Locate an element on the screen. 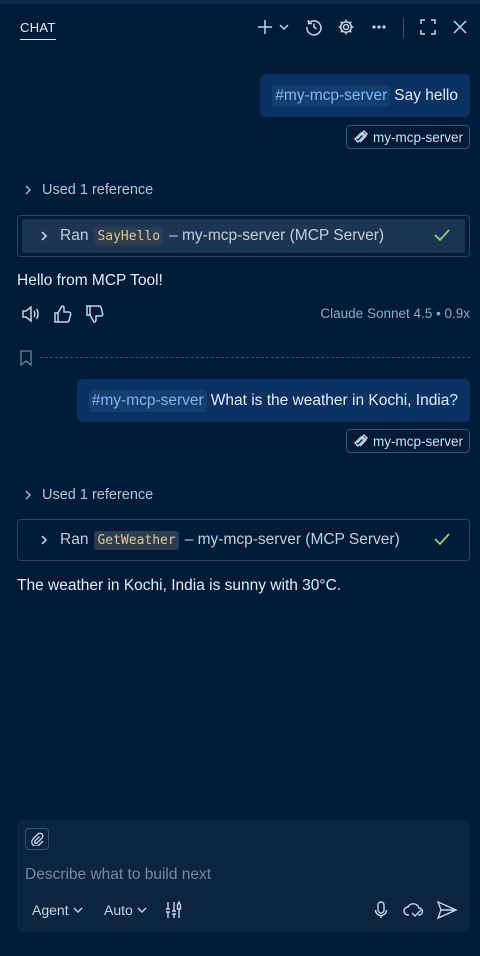  plus-icon is located at coordinates (265, 27).